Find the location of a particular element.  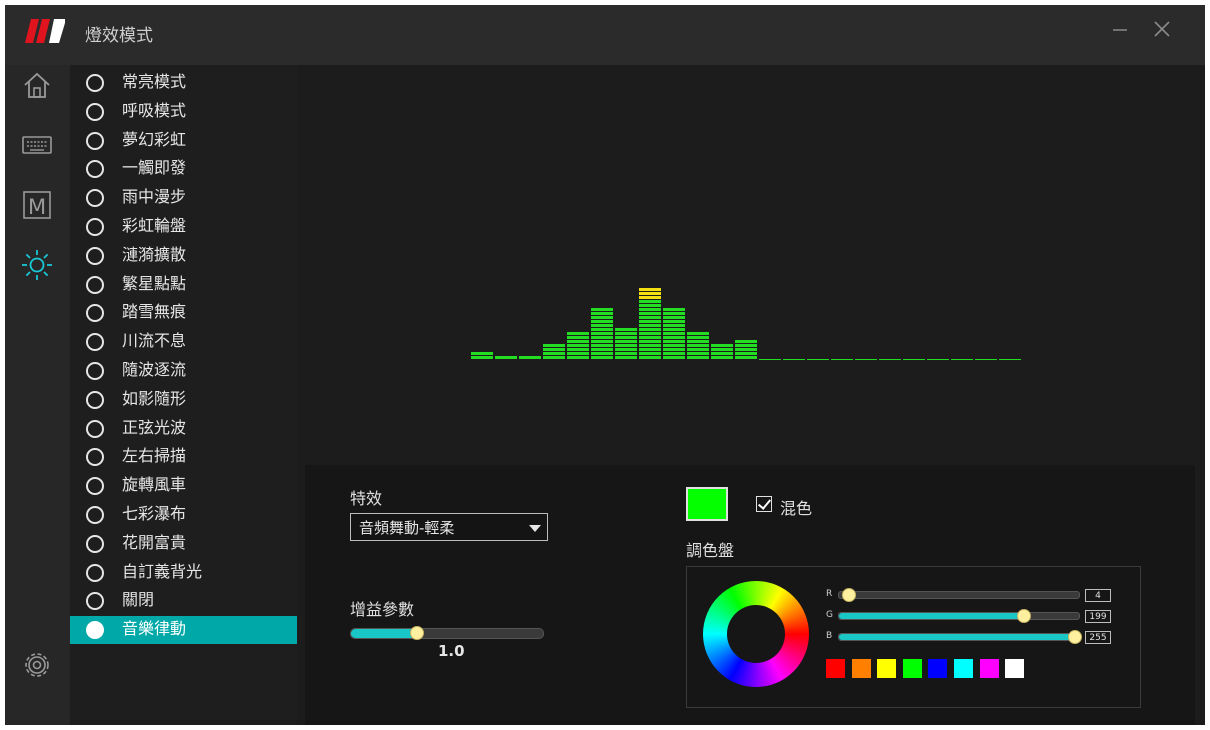

red-slider is located at coordinates (959, 595).